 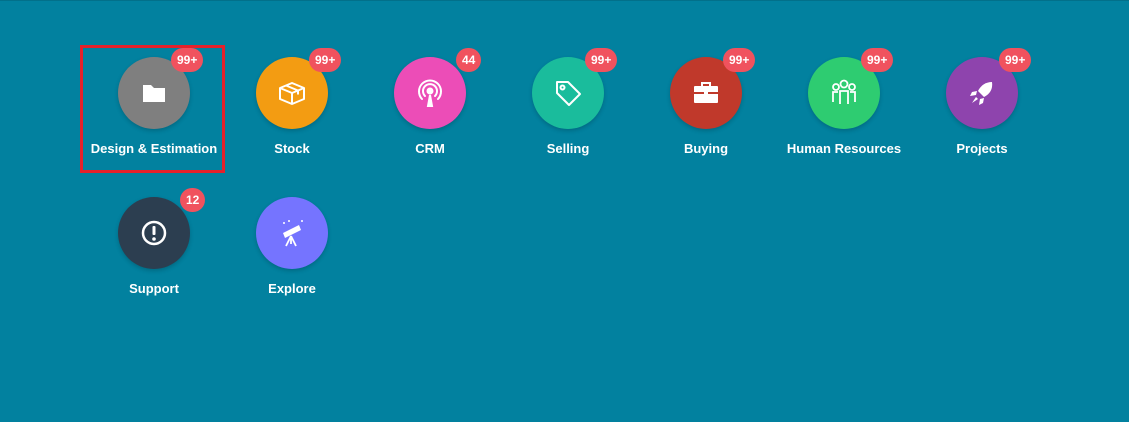 I want to click on module-label: Human Resources, so click(x=844, y=148).